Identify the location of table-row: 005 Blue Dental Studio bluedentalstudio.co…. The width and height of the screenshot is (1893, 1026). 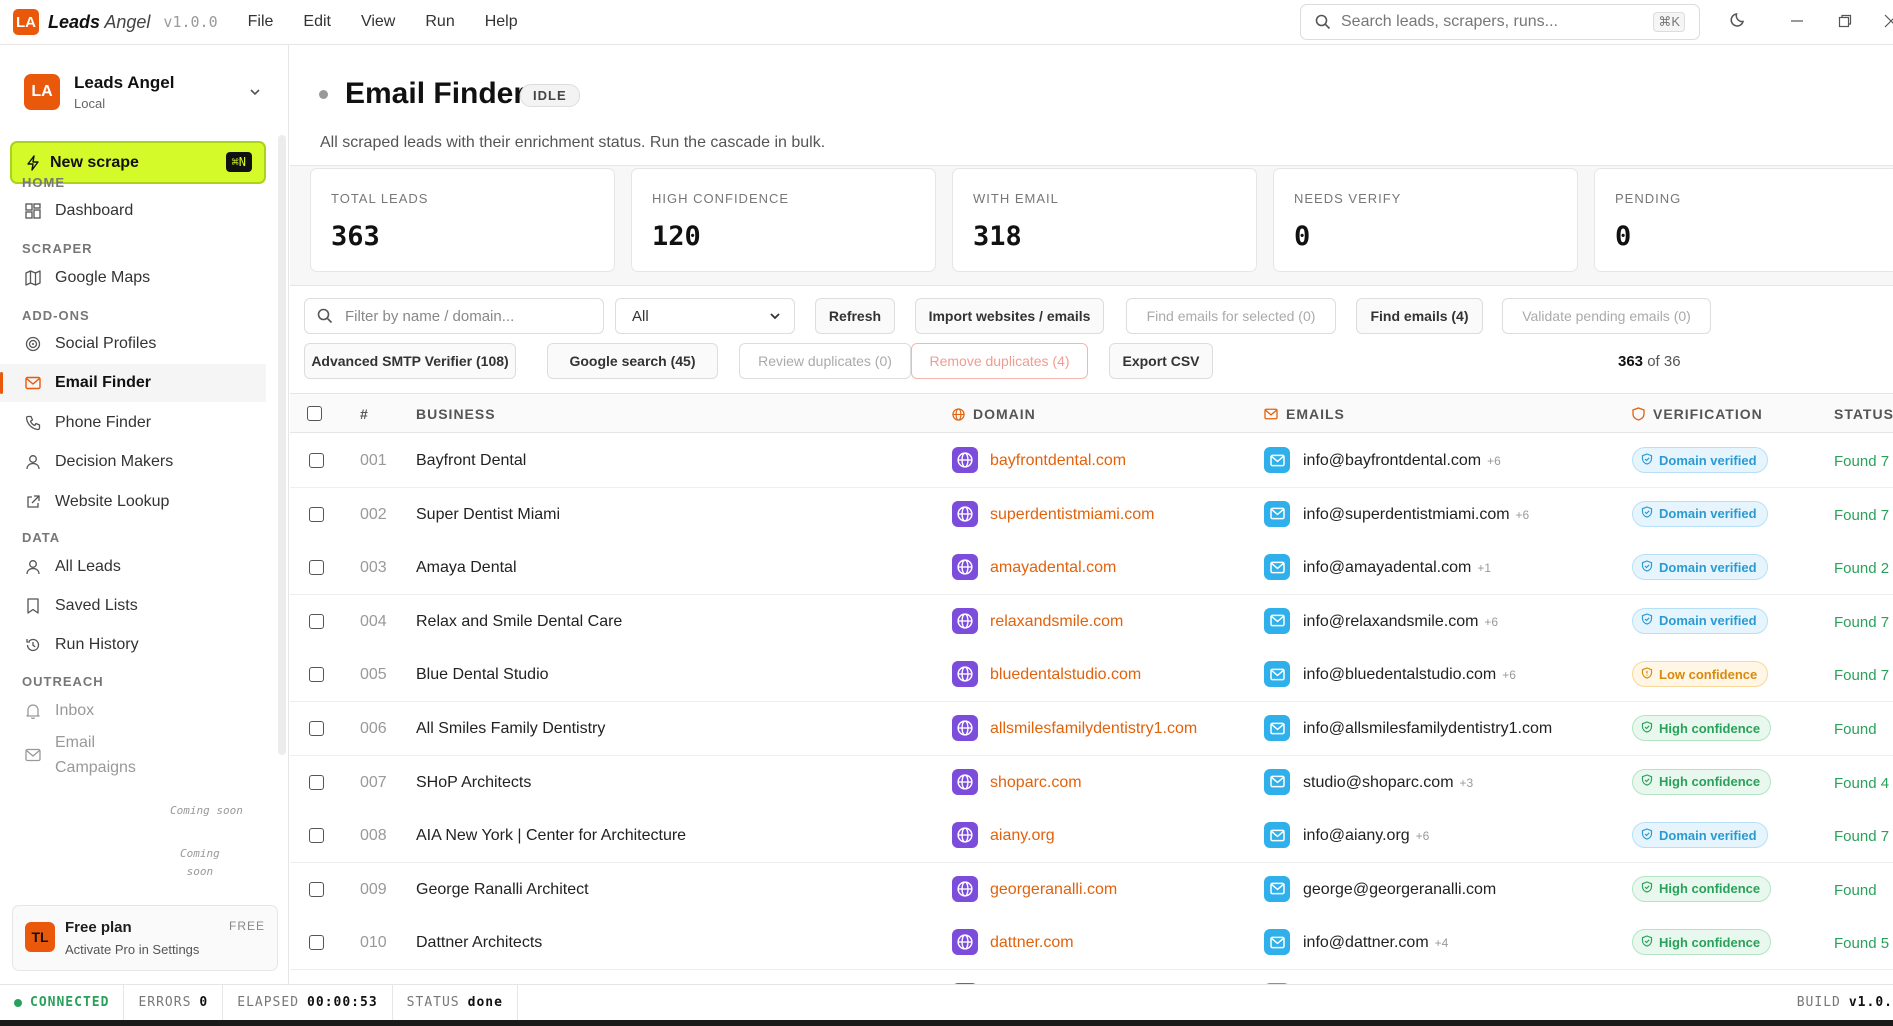
(1091, 675).